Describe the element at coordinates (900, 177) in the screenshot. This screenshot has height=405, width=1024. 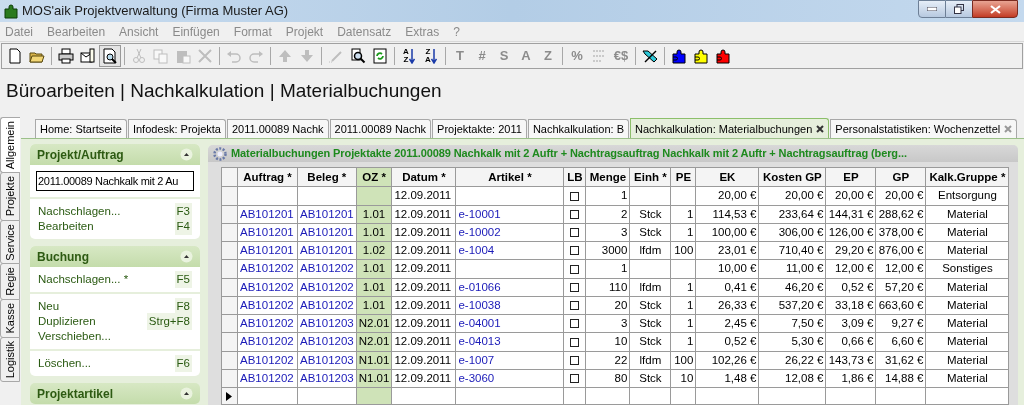
I see `column-header: GP` at that location.